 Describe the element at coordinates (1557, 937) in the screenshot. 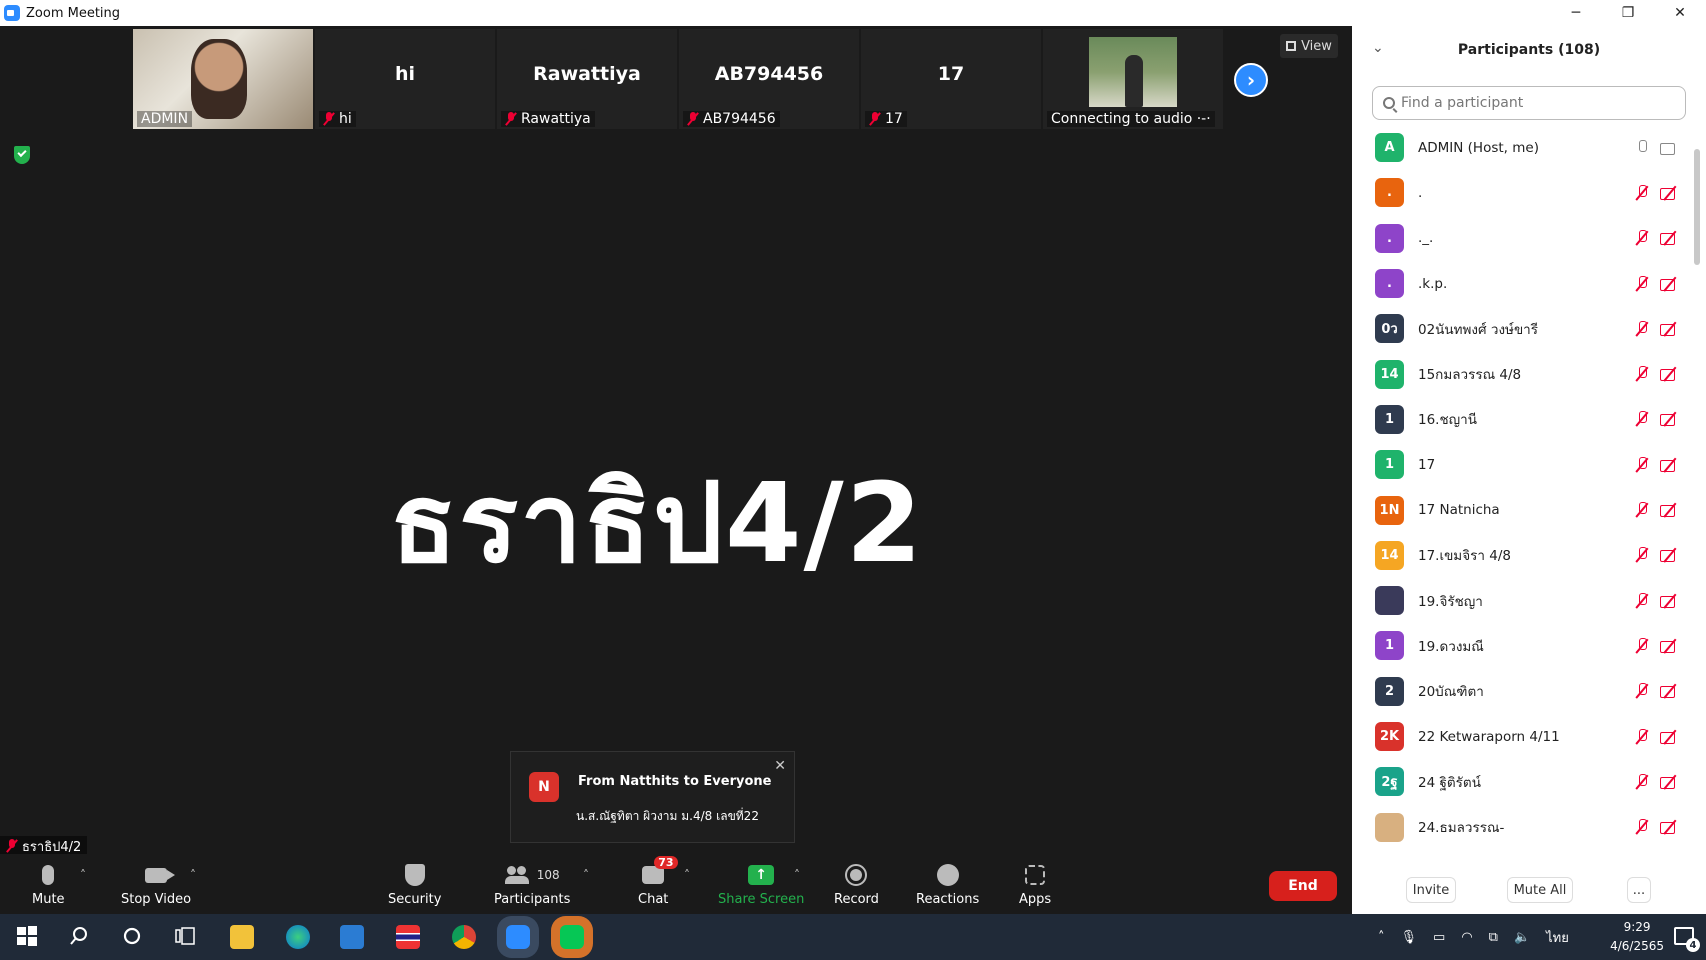

I see `language-indicator: ไทย` at that location.